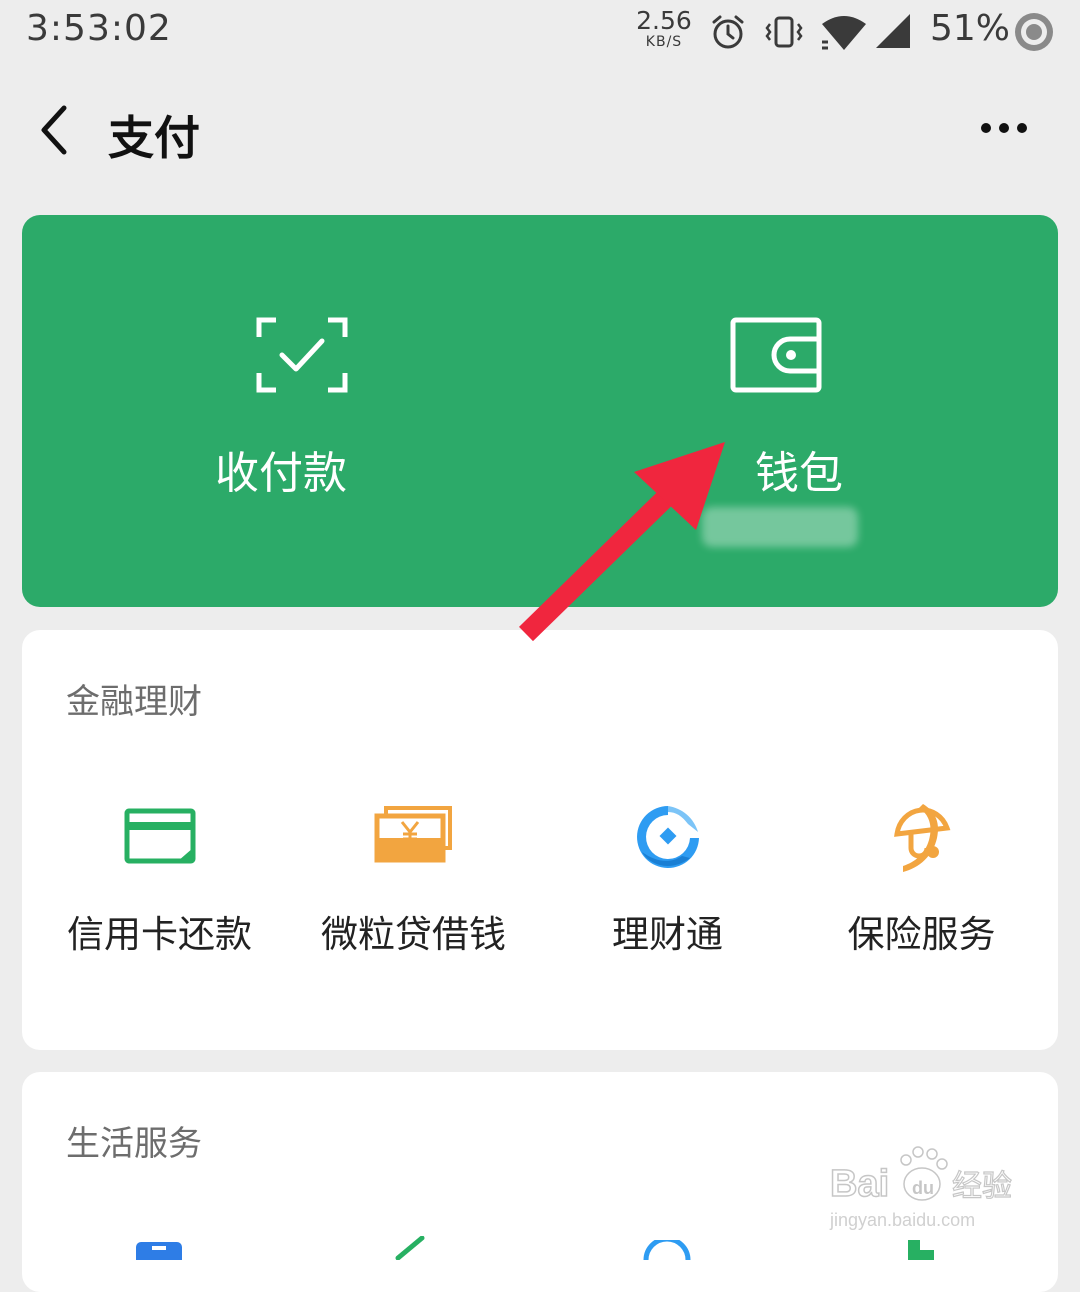  I want to click on baidu-jingyan-watermark: Bai du 经验 jingyan.baidu.com, so click(926, 1190).